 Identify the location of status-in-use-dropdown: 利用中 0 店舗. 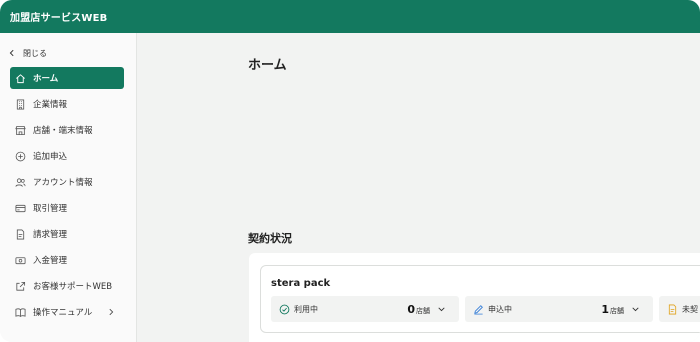
(365, 309).